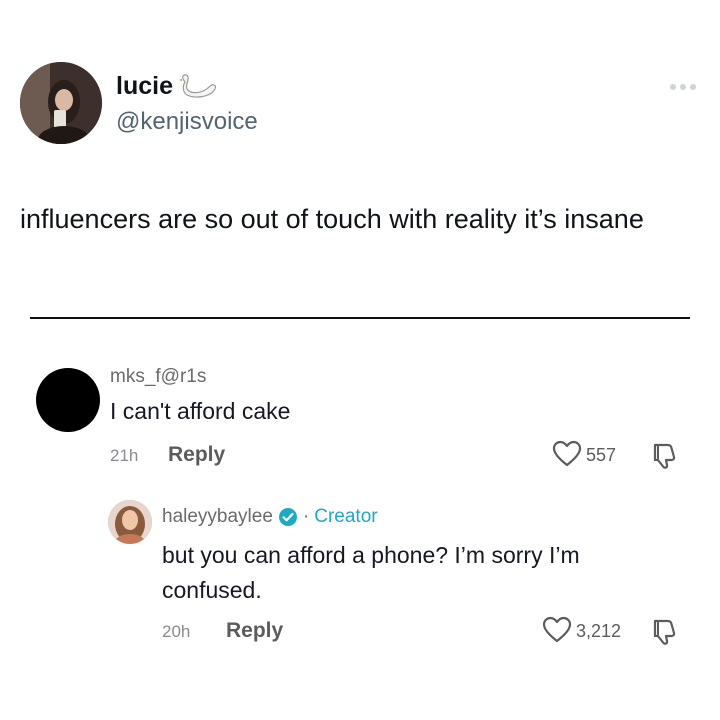  I want to click on comment-text: I can't afford cake, so click(200, 411).